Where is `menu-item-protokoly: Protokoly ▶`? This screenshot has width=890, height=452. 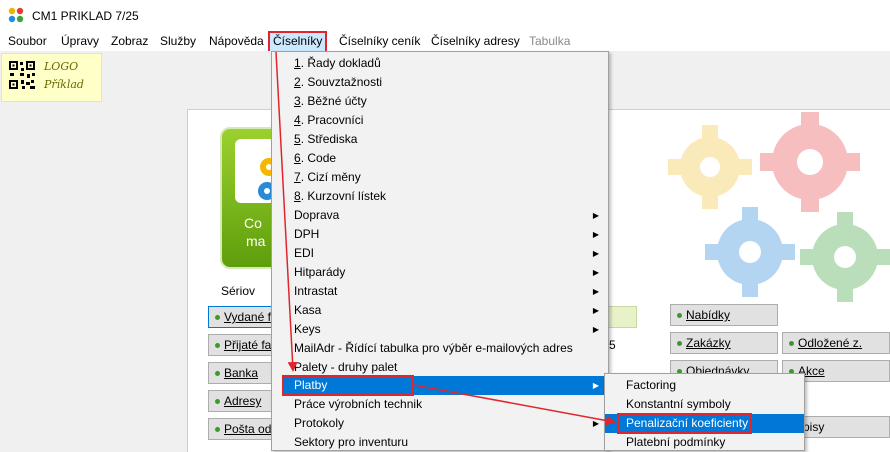
menu-item-protokoly: Protokoly ▶ is located at coordinates (440, 423).